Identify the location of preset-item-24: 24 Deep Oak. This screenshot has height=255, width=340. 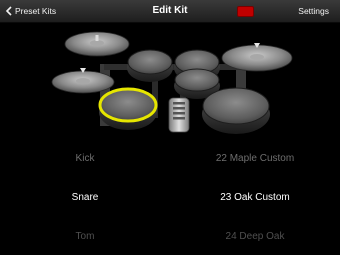
(255, 236).